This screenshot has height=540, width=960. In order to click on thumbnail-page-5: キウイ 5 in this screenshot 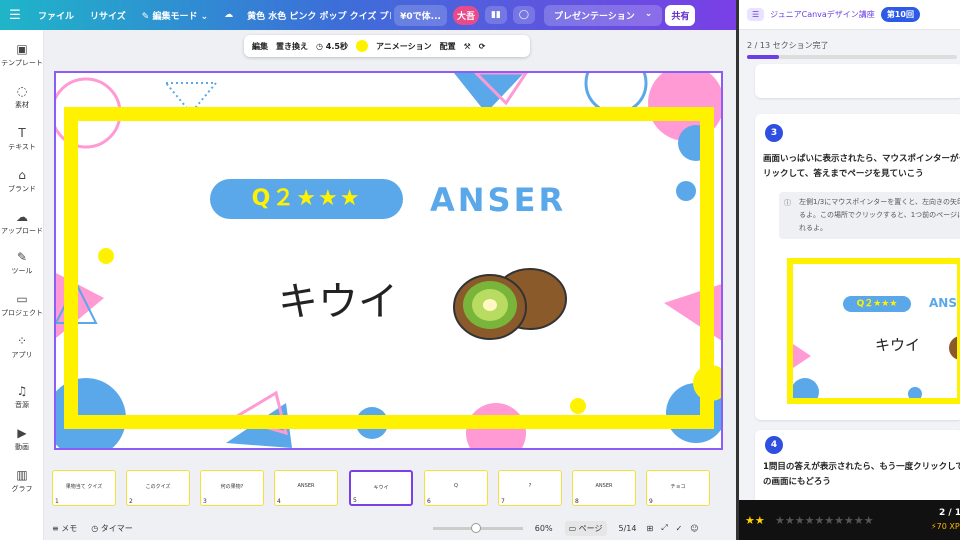, I will do `click(381, 488)`.